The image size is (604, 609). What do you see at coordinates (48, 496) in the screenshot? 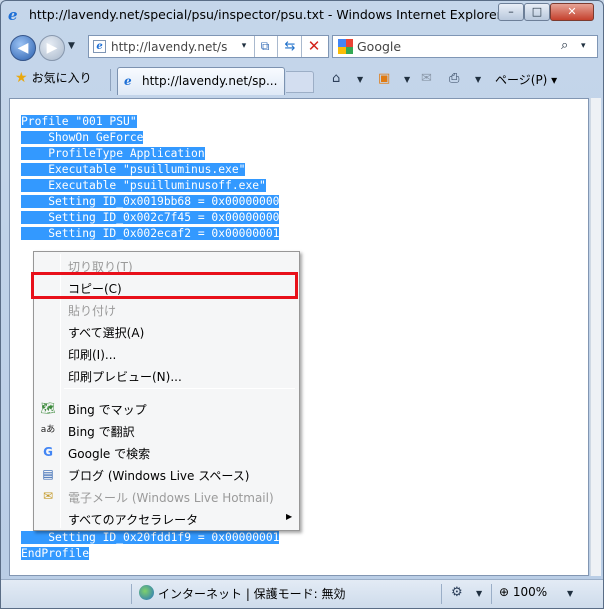
I see `mail-icon: ✉` at bounding box center [48, 496].